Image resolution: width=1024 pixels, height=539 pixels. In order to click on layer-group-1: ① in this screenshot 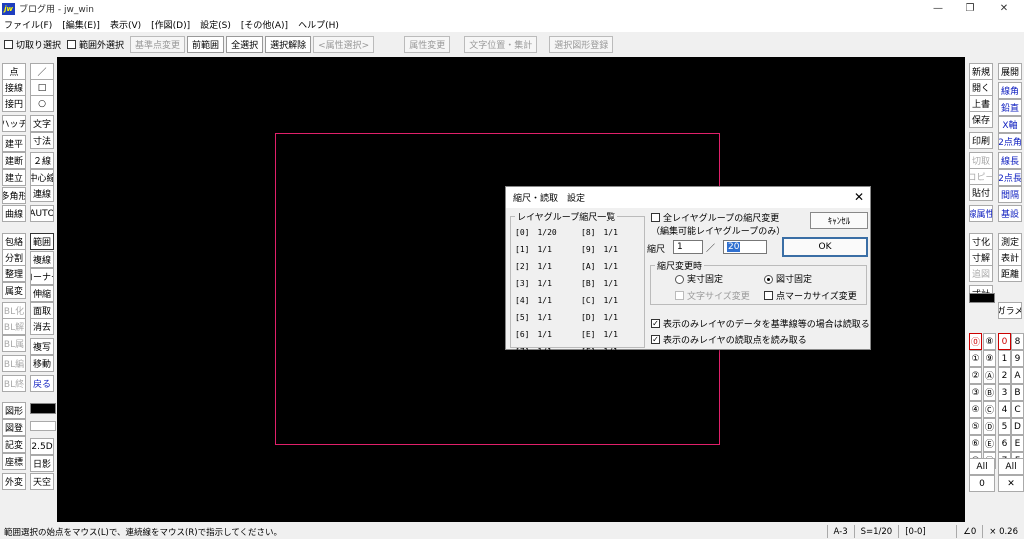, I will do `click(975, 358)`.